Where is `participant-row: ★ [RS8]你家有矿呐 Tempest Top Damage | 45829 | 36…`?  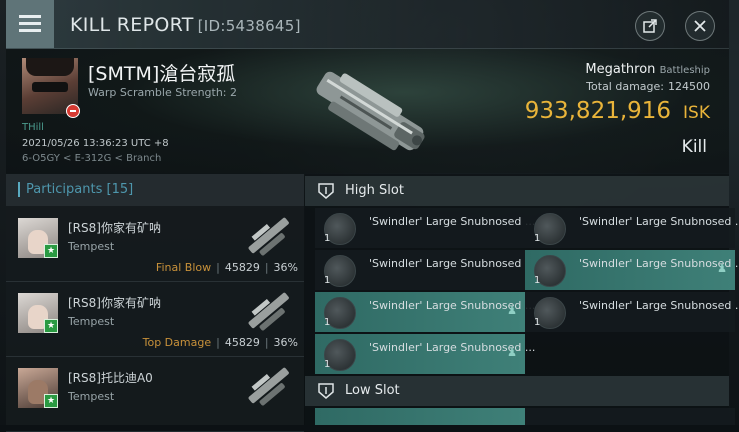 participant-row: ★ [RS8]你家有矿呐 Tempest Top Damage | 45829 | 36… is located at coordinates (155, 319).